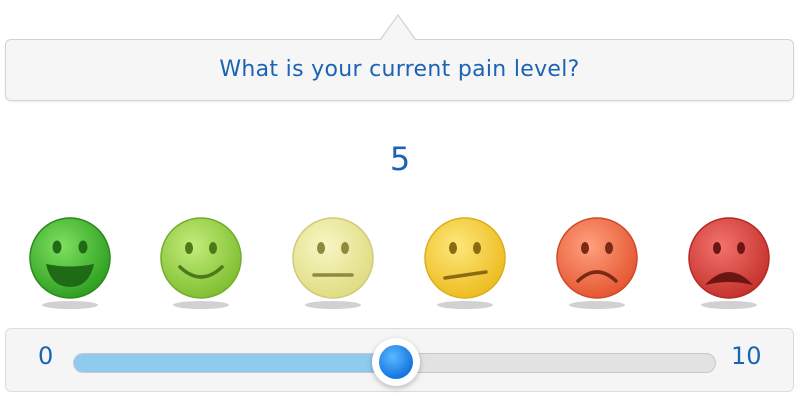 Image resolution: width=800 pixels, height=406 pixels. Describe the element at coordinates (241, 363) in the screenshot. I see `pain-slider-fill` at that location.